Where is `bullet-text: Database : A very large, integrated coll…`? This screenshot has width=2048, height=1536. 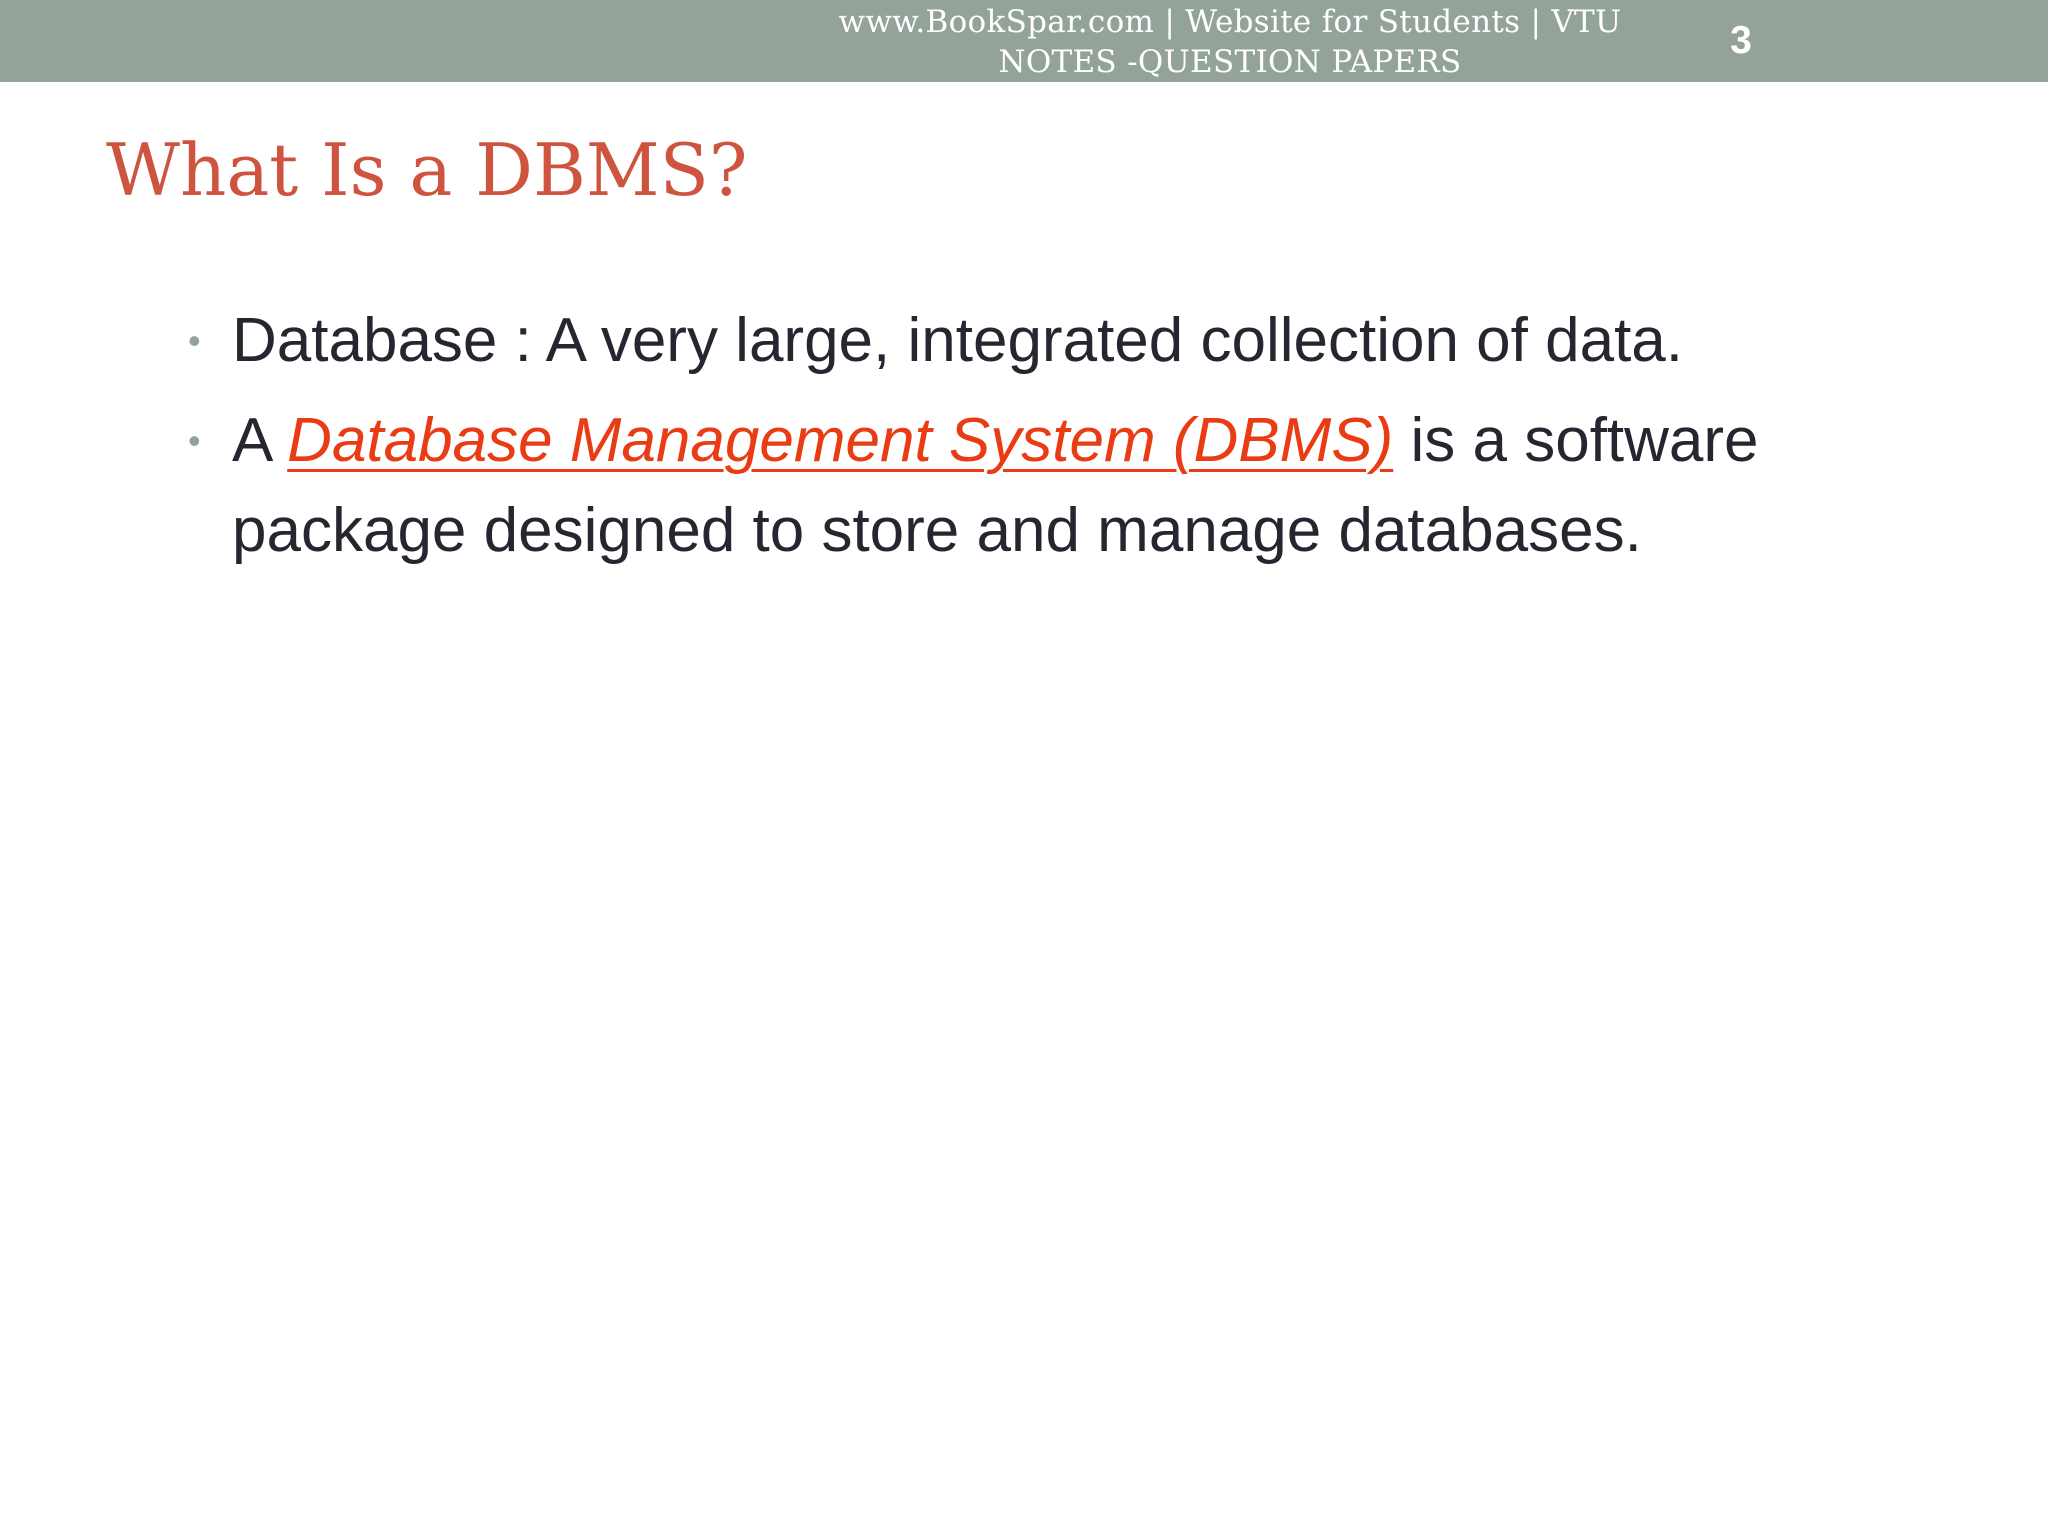
bullet-text: Database : A very large, integrated coll… is located at coordinates (958, 340).